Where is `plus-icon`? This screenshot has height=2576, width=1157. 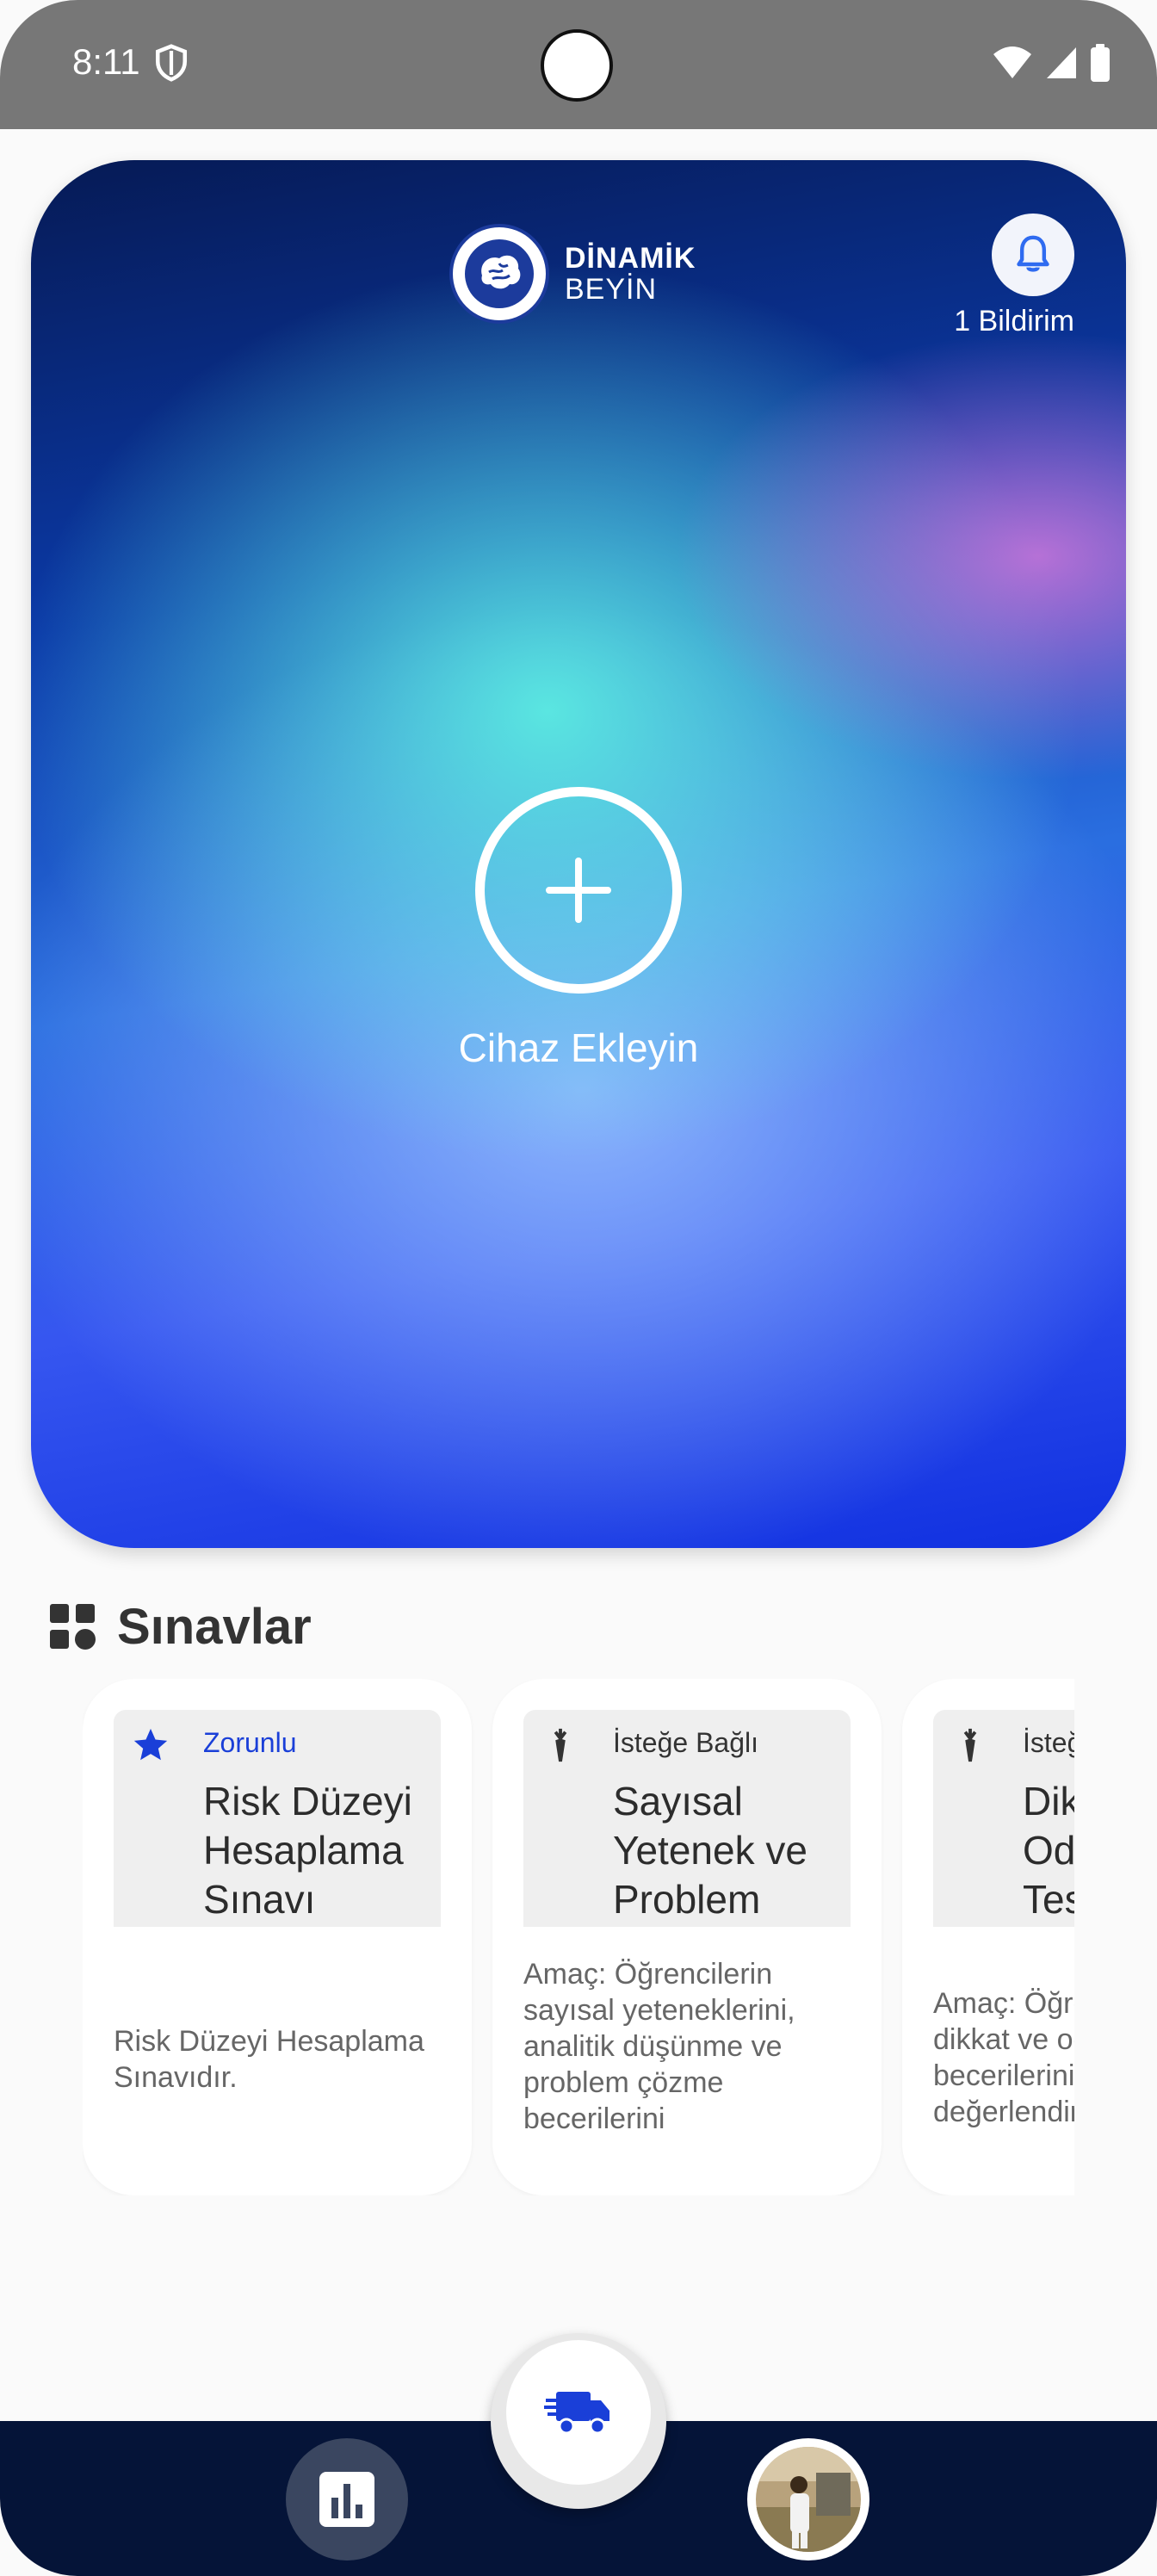 plus-icon is located at coordinates (579, 891).